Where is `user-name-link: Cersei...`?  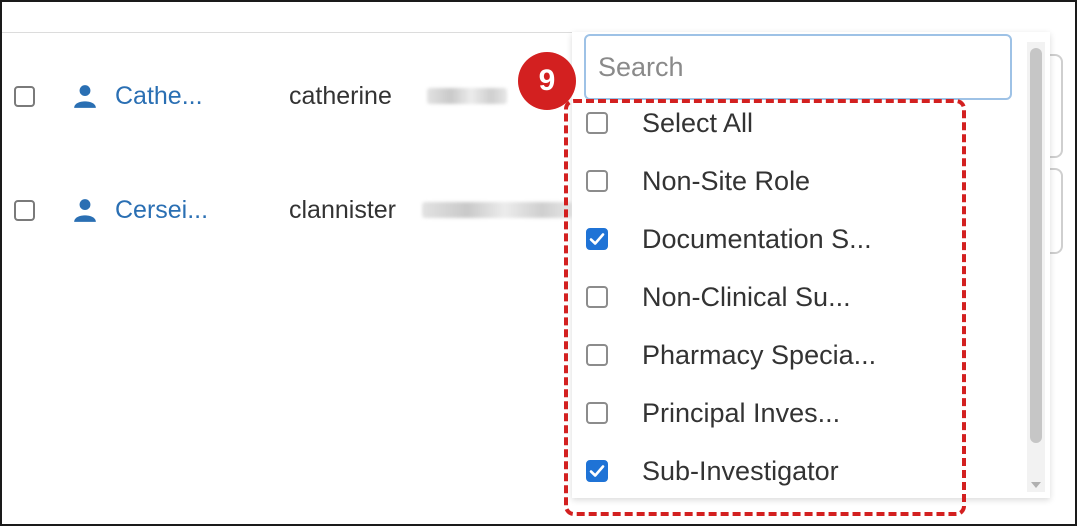
user-name-link: Cersei... is located at coordinates (161, 210).